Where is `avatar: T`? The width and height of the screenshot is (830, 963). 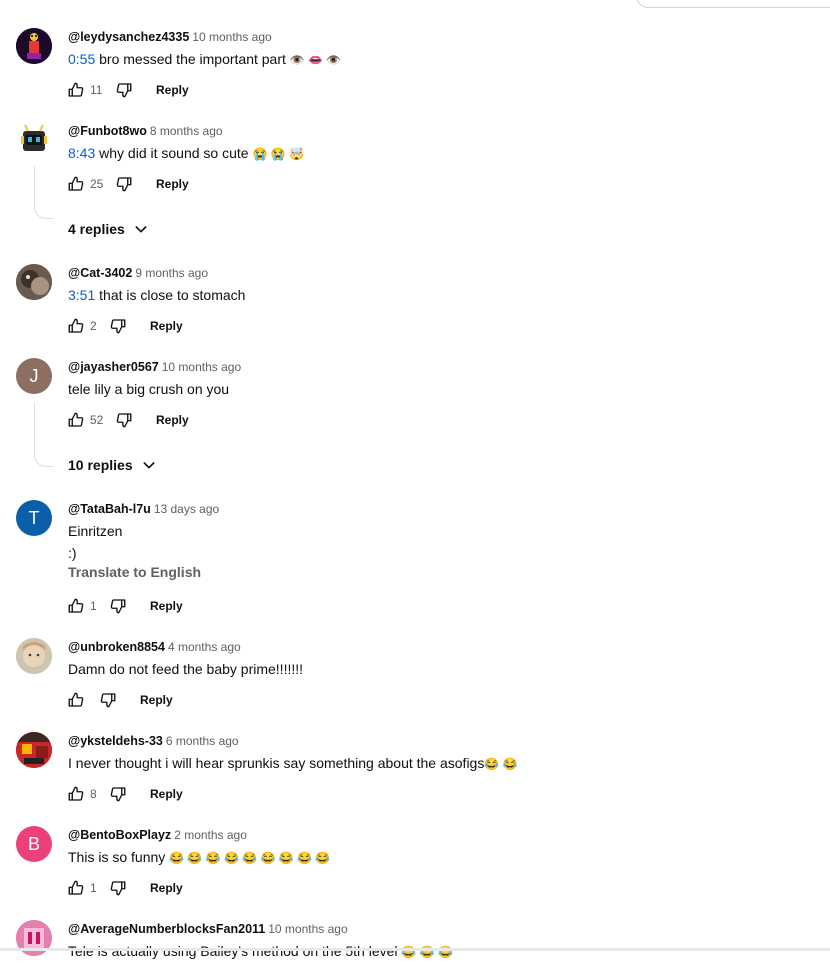 avatar: T is located at coordinates (34, 518).